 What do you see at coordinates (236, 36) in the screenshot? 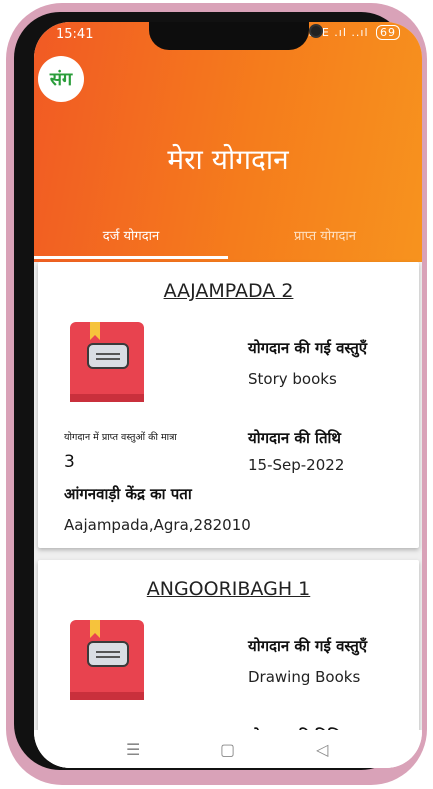
I see `camera-notch` at bounding box center [236, 36].